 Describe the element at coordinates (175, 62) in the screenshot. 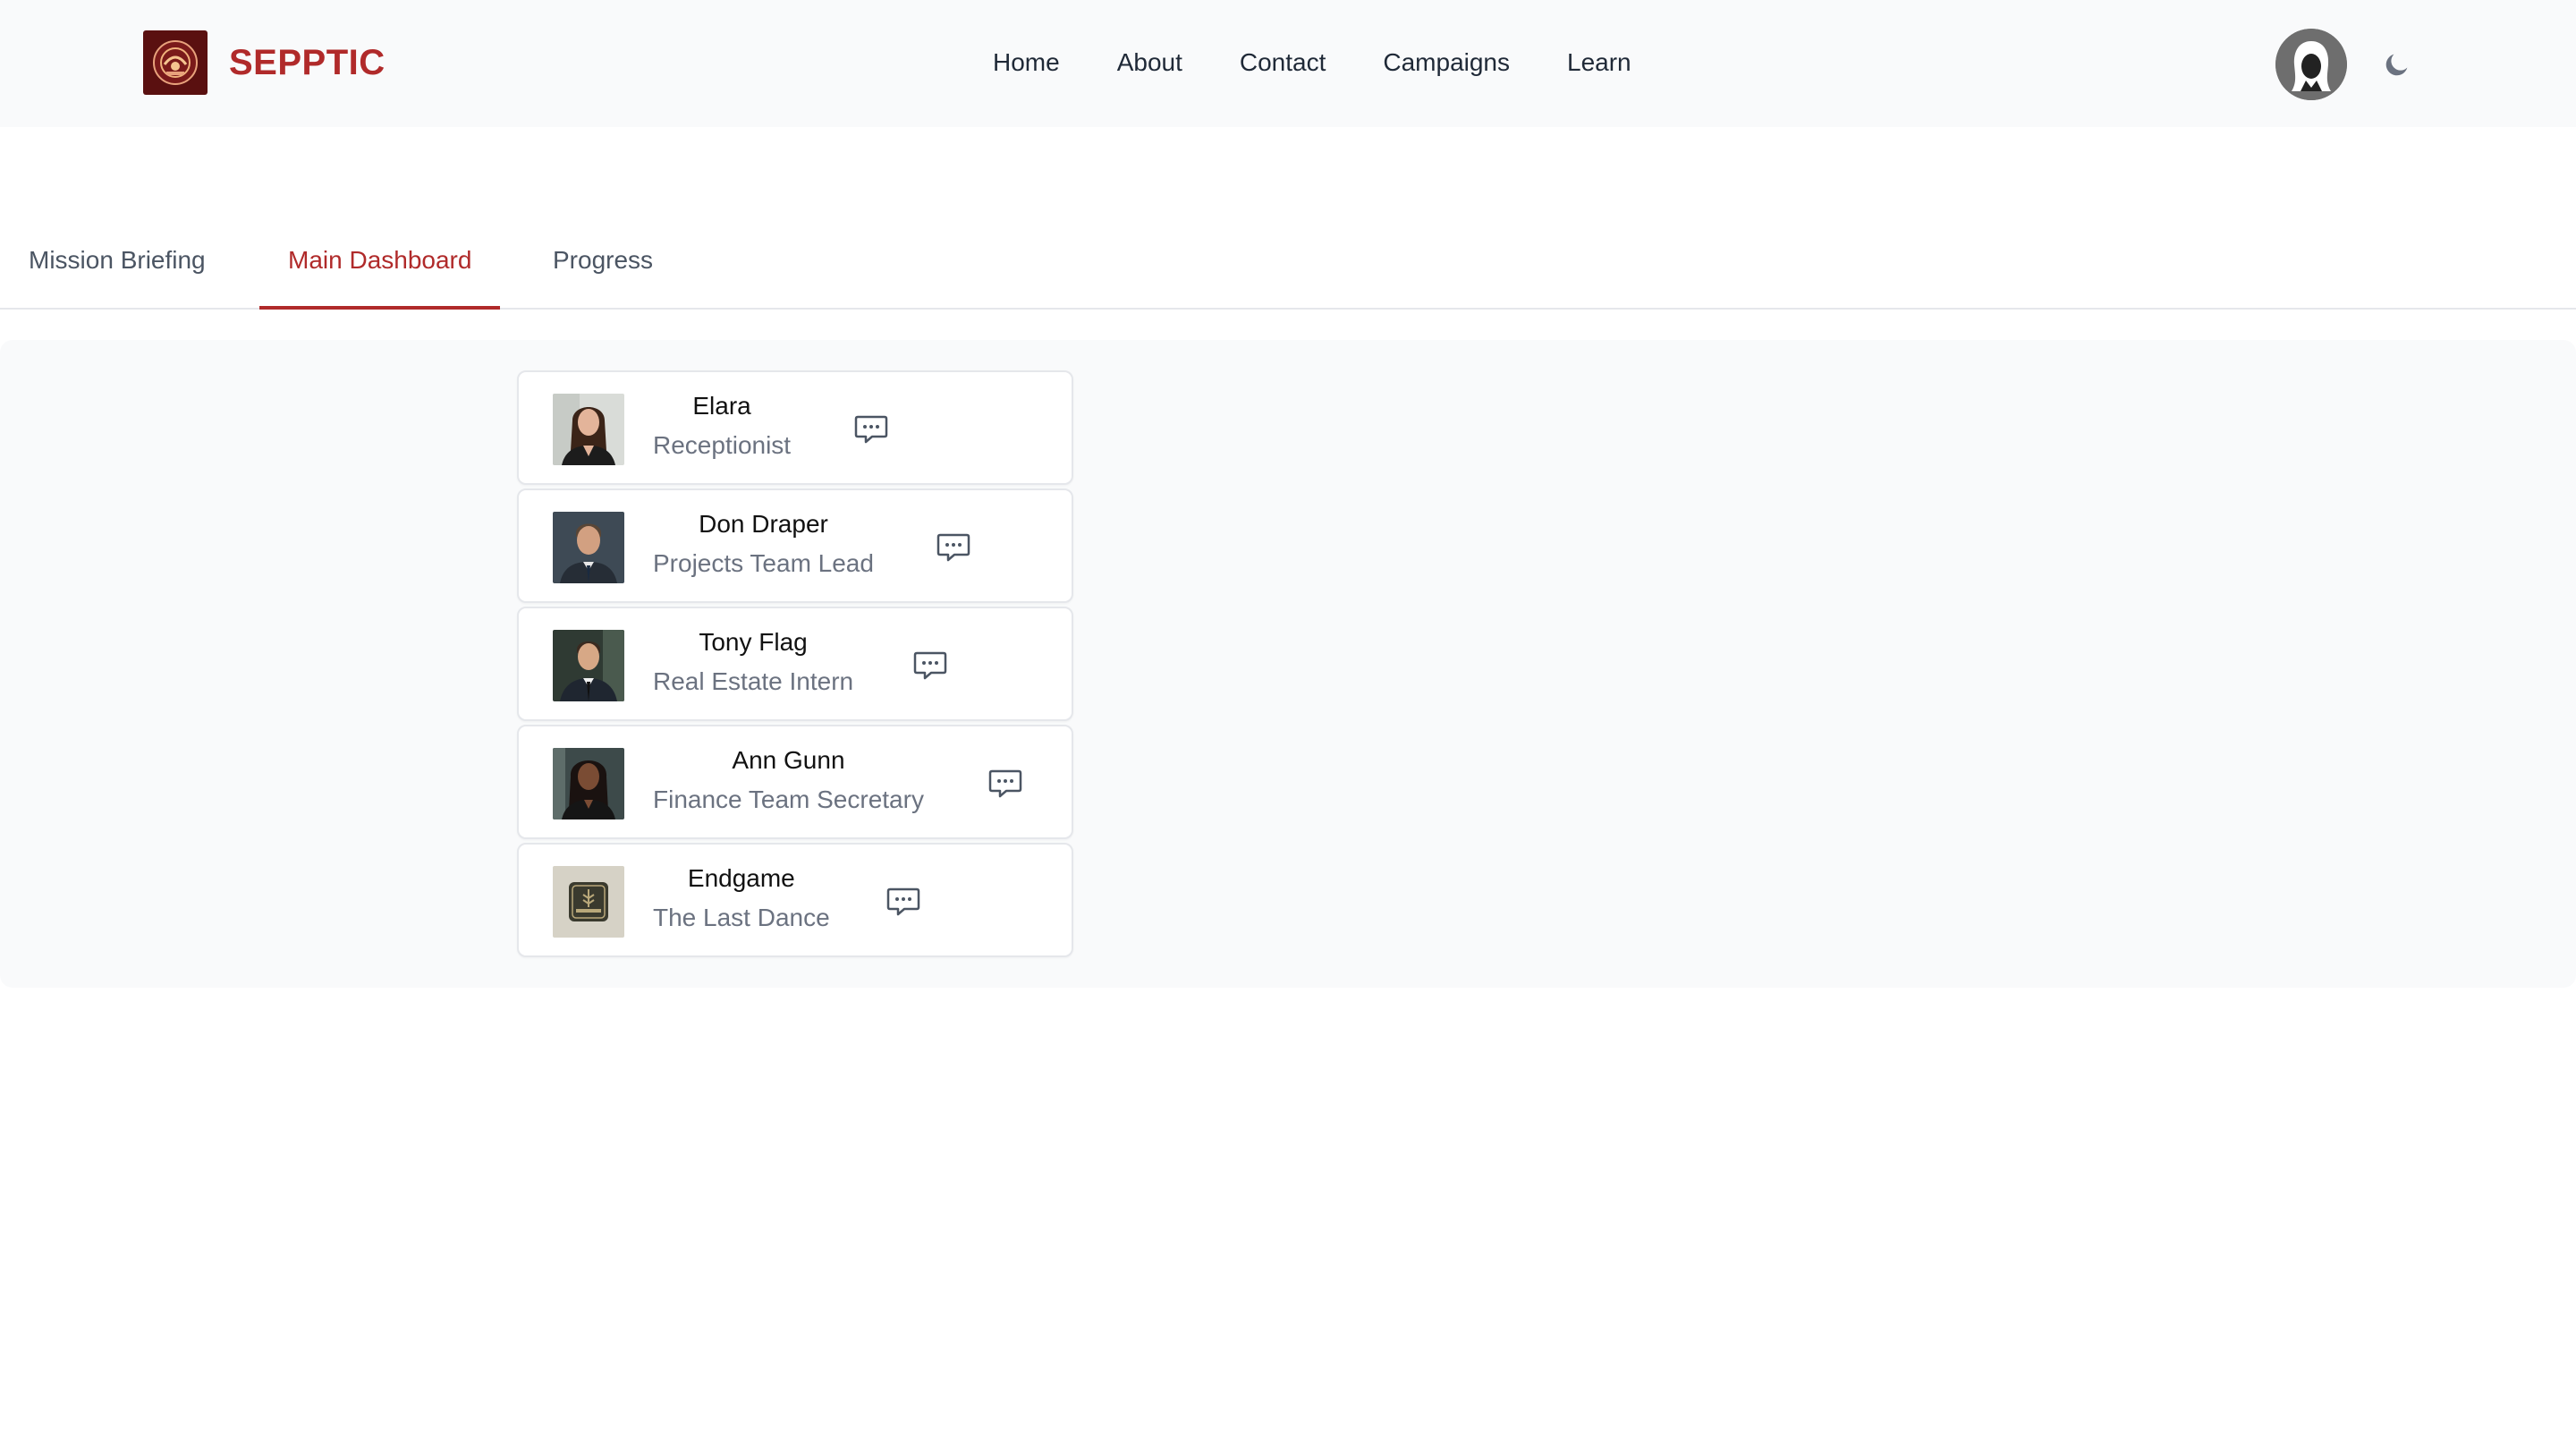

I see `sepptic-logo-icon` at that location.